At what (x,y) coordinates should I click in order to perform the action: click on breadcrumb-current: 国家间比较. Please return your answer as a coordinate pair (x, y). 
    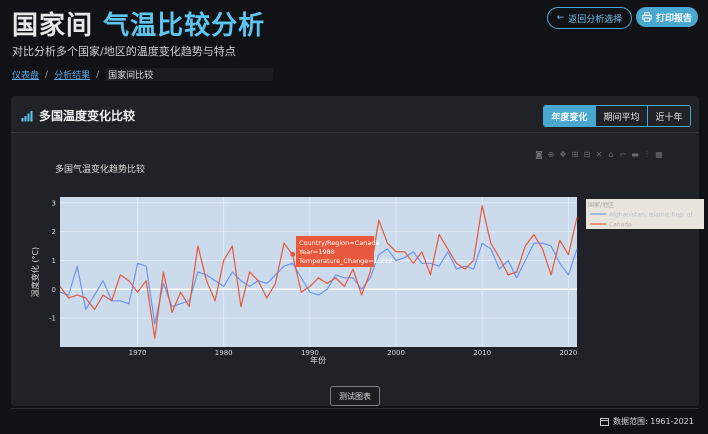
    Looking at the image, I should click on (189, 74).